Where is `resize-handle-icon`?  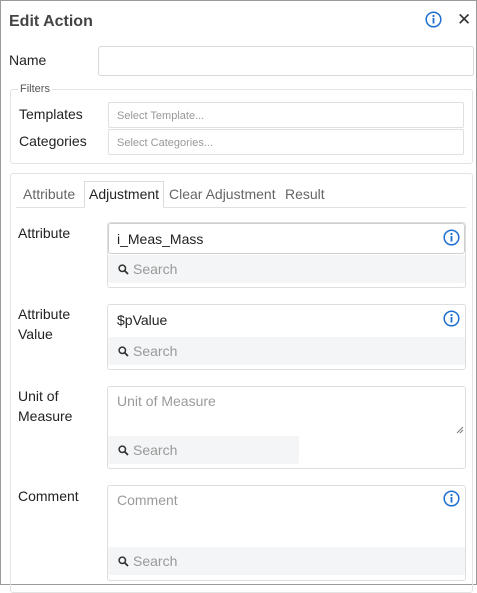
resize-handle-icon is located at coordinates (460, 430).